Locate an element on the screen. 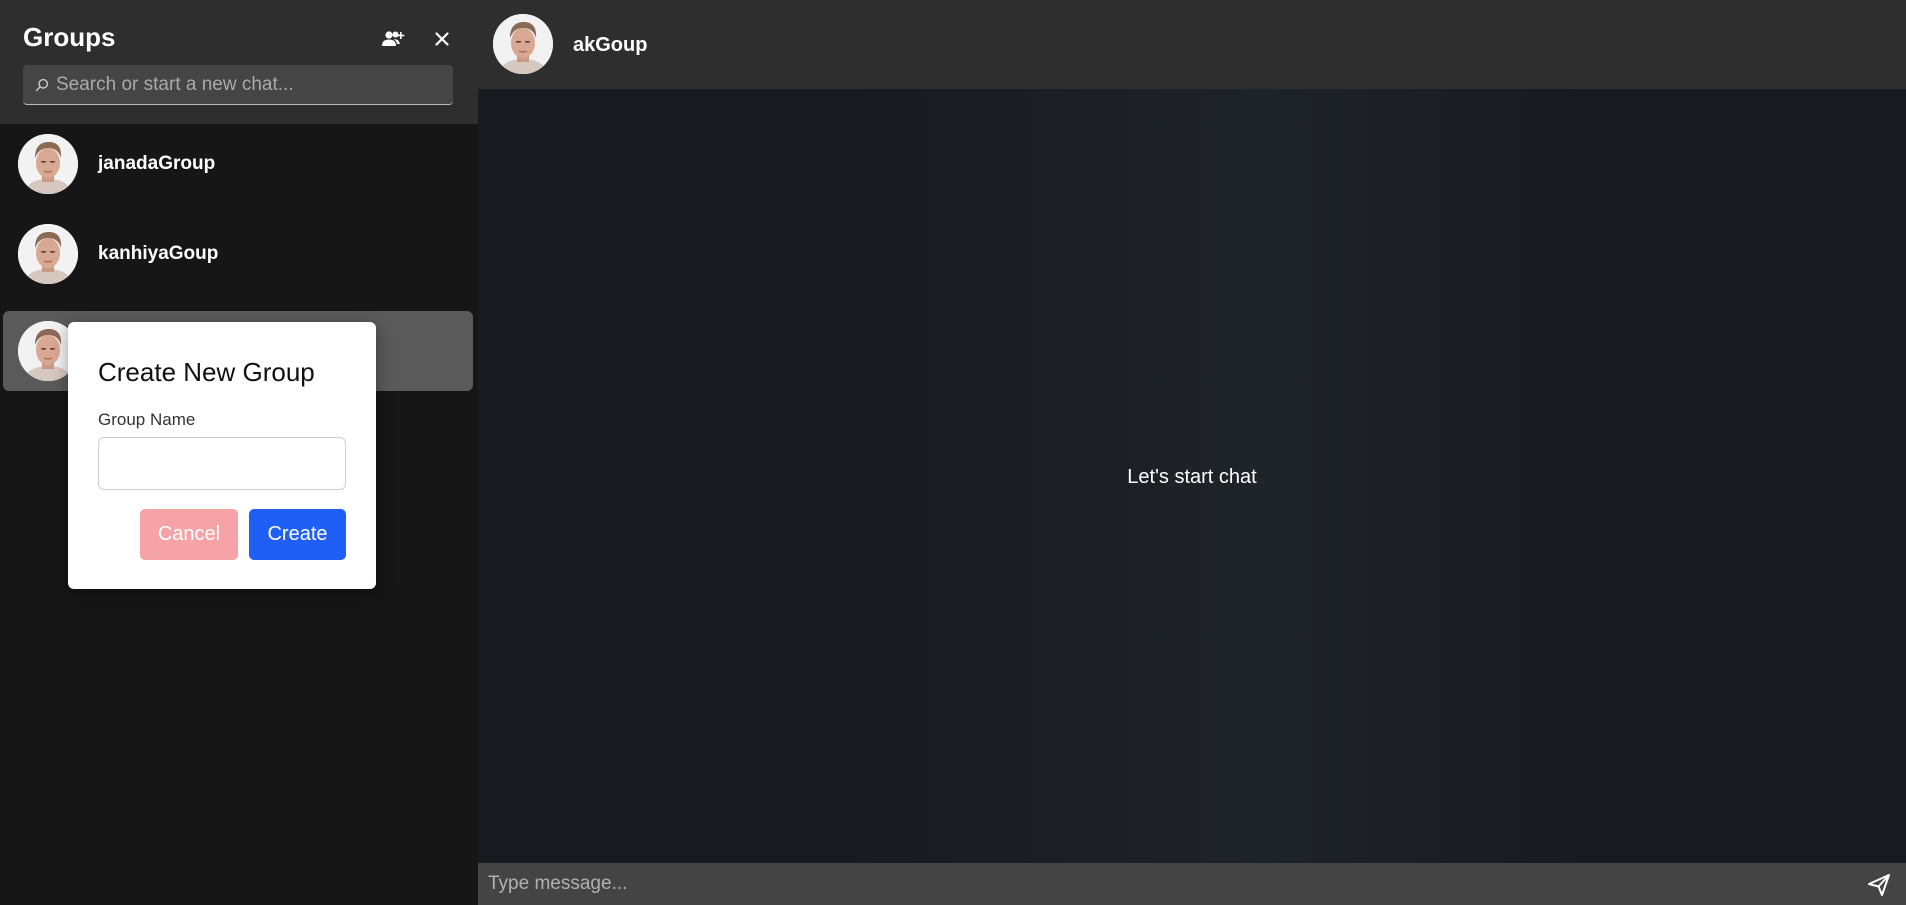 The image size is (1906, 905). group-name-input is located at coordinates (222, 463).